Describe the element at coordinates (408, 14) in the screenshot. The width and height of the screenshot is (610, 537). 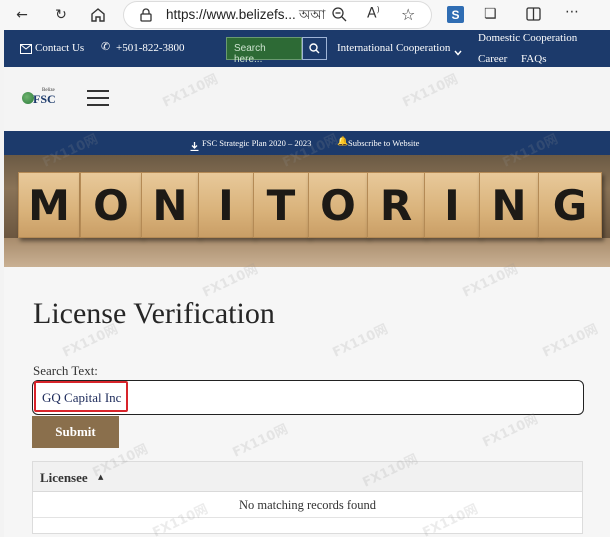
I see `favorite-star-icon: ☆` at that location.